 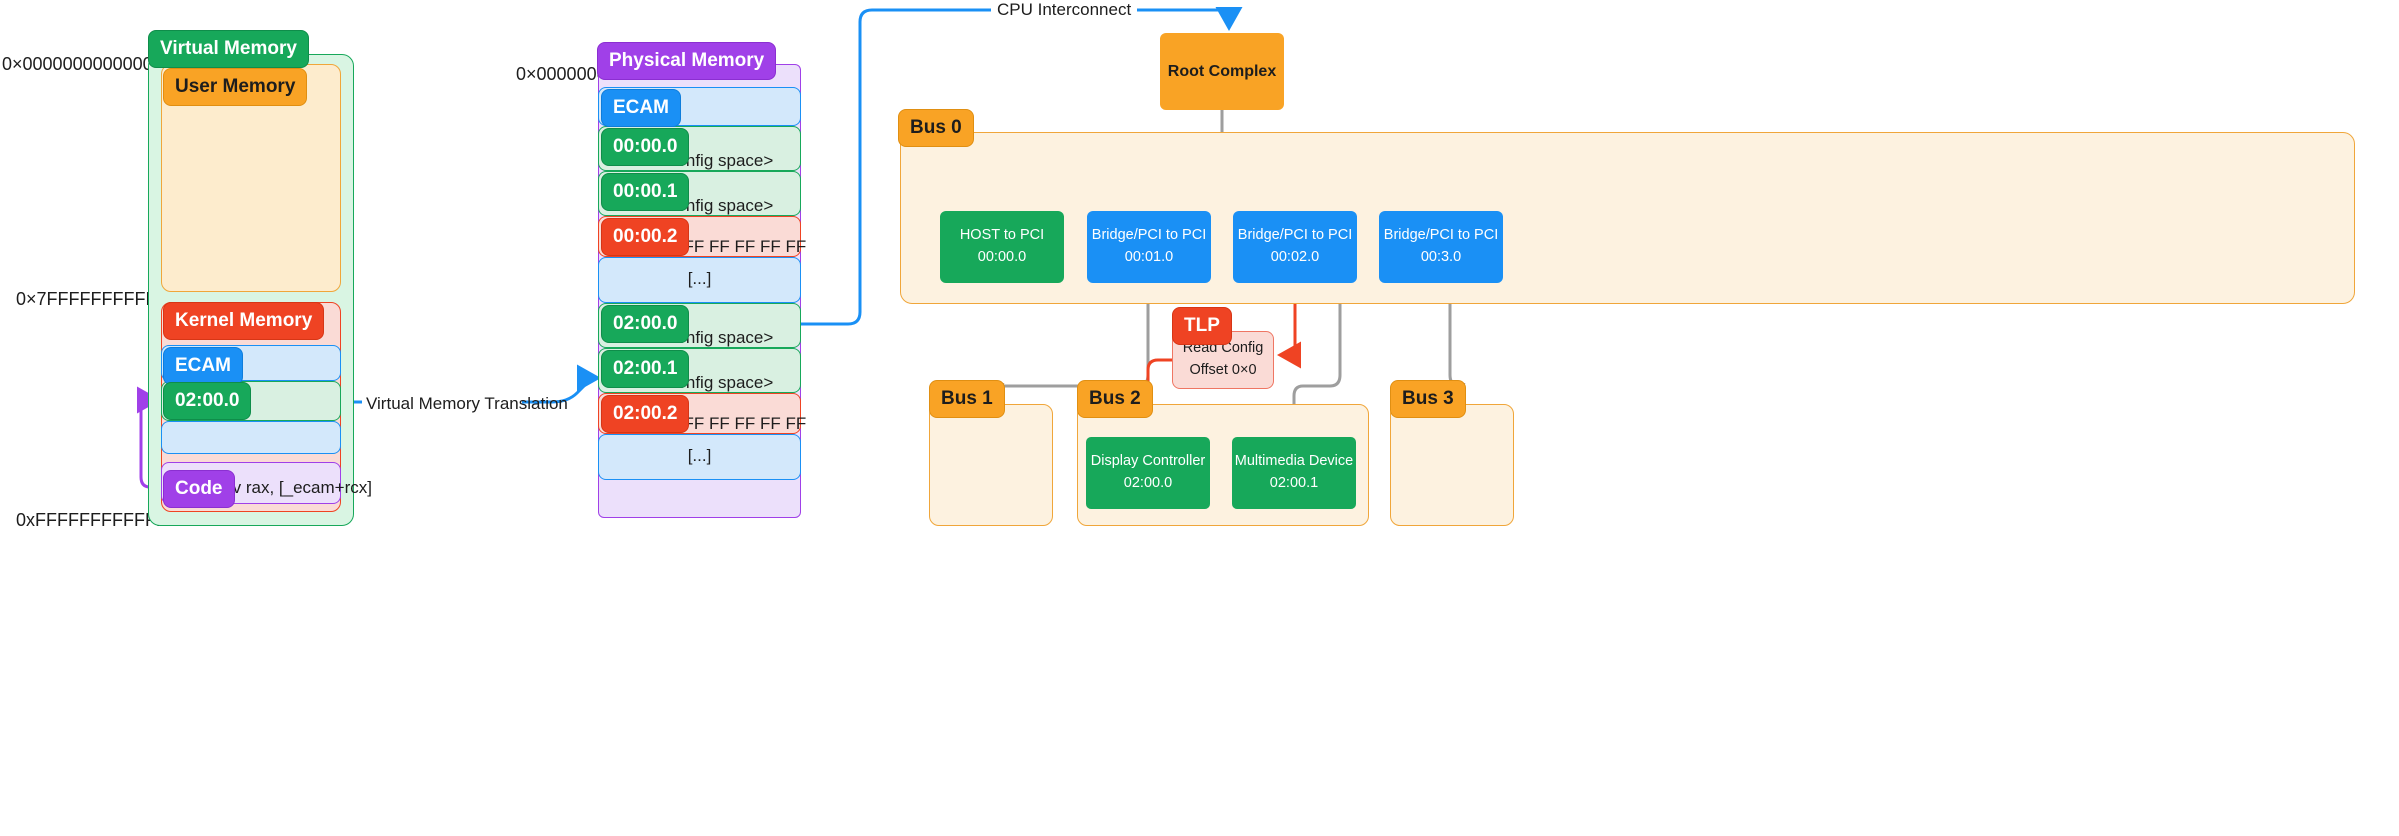 What do you see at coordinates (235, 87) in the screenshot?
I see `user-memory-title: User Memory` at bounding box center [235, 87].